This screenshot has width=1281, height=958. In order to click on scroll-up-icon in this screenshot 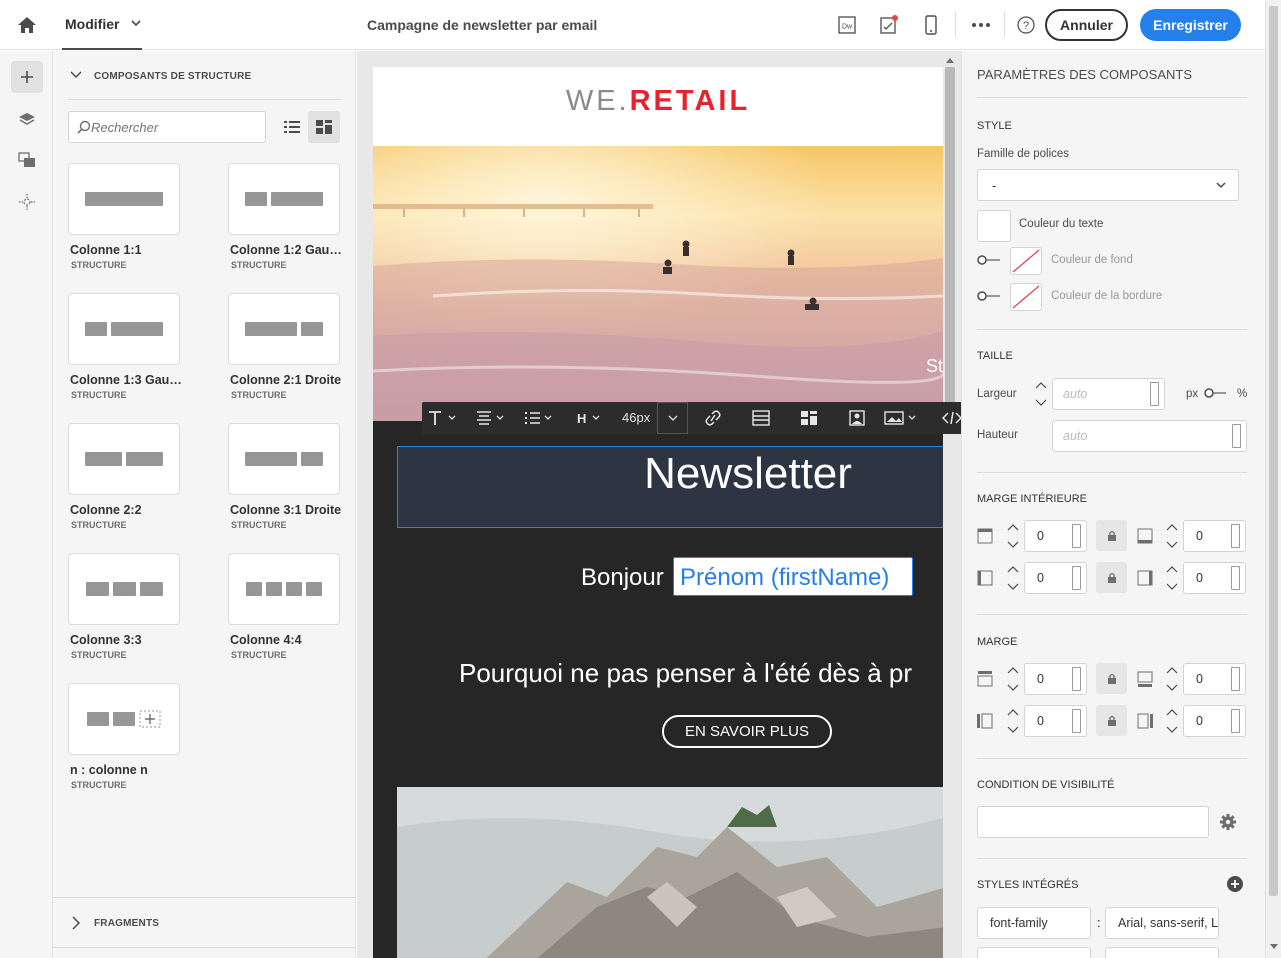, I will do `click(950, 60)`.